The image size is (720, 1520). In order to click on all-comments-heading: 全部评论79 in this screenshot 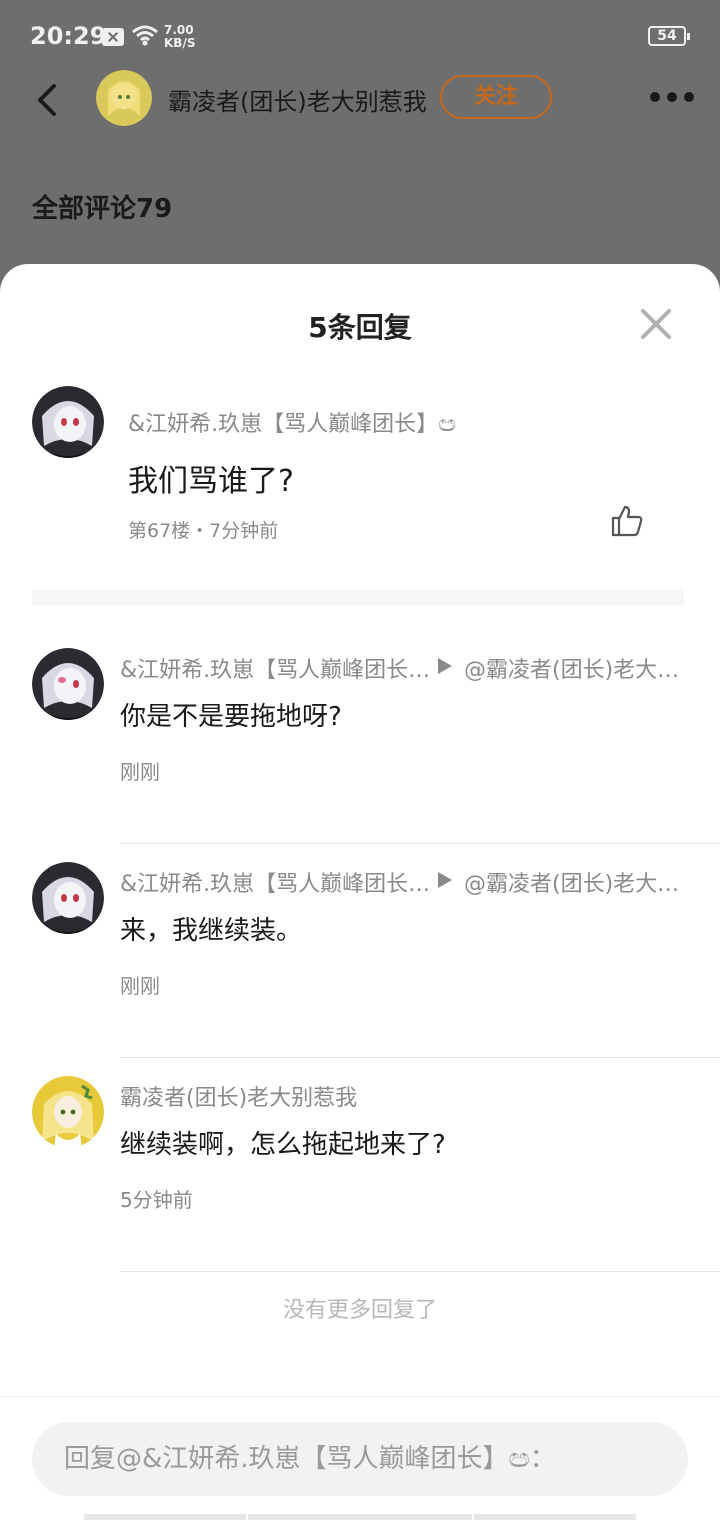, I will do `click(102, 209)`.